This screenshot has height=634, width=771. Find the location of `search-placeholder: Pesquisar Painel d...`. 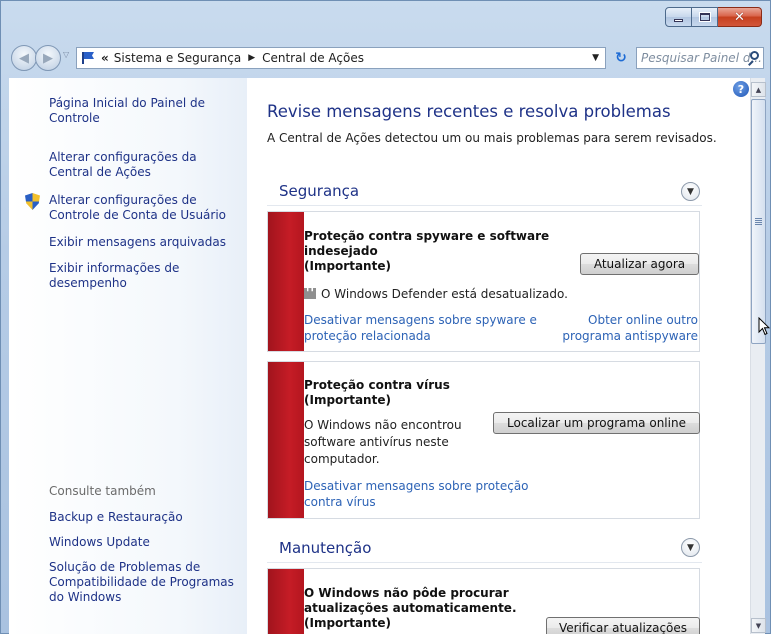

search-placeholder: Pesquisar Painel d... is located at coordinates (701, 58).